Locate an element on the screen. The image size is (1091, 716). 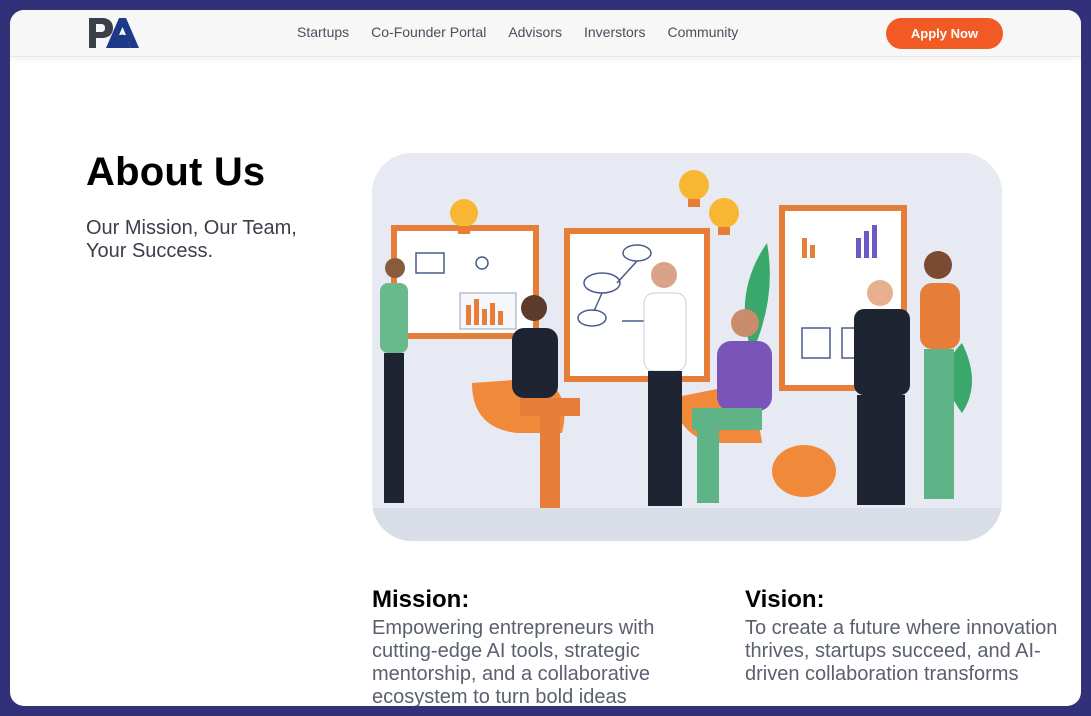
pa-logo-icon is located at coordinates (114, 33).